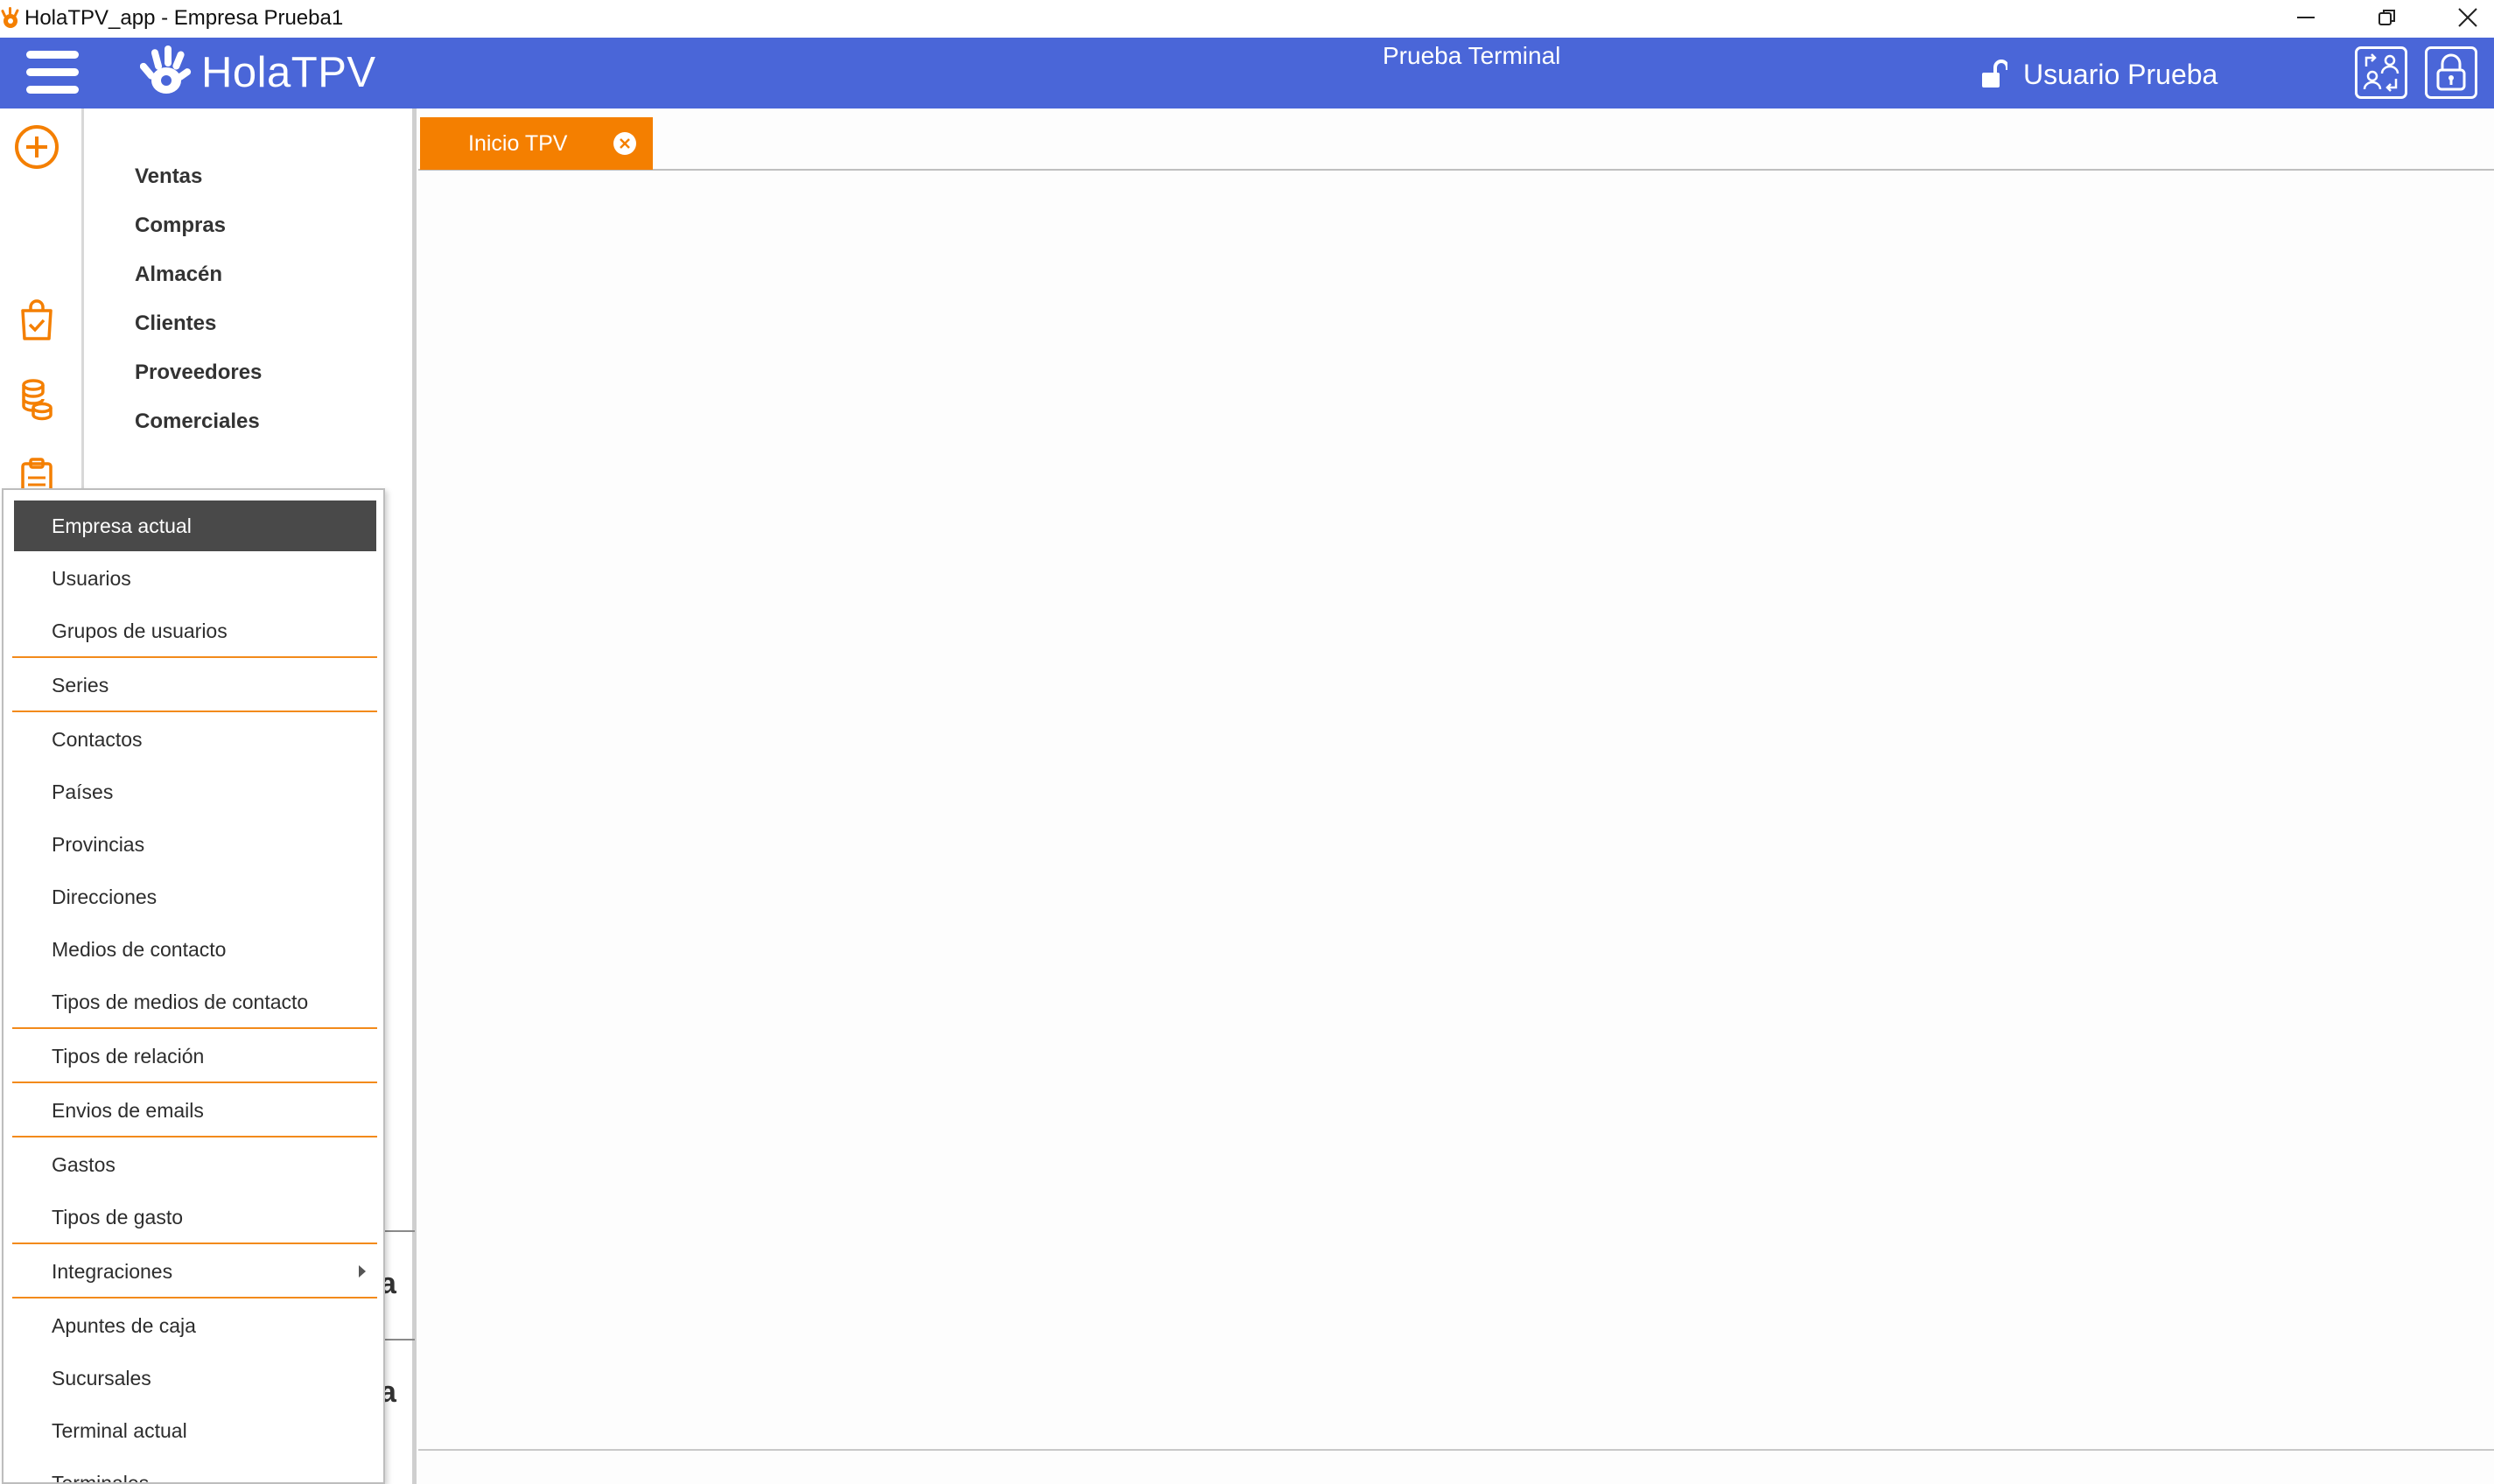 The image size is (2494, 1484). Describe the element at coordinates (288, 72) in the screenshot. I see `logo-text: HolaTPV` at that location.